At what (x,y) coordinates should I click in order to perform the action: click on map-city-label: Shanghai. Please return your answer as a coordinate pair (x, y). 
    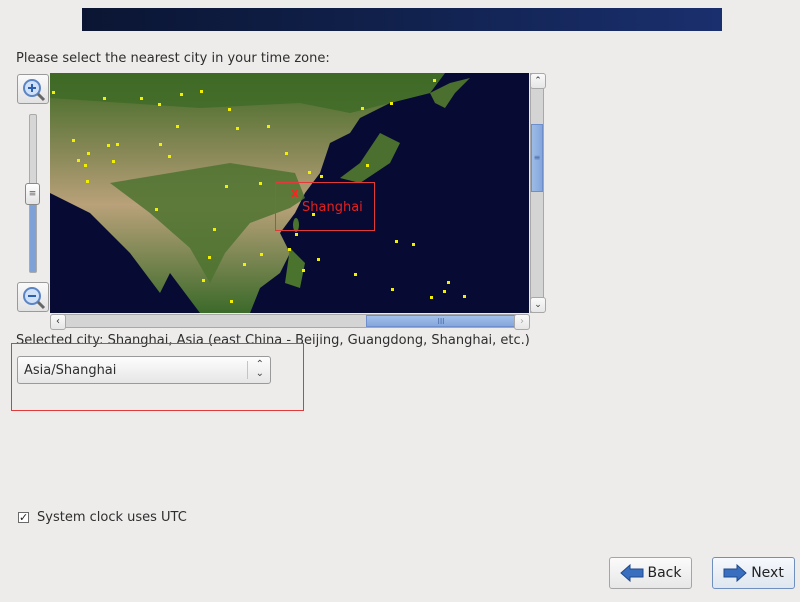
    Looking at the image, I should click on (332, 207).